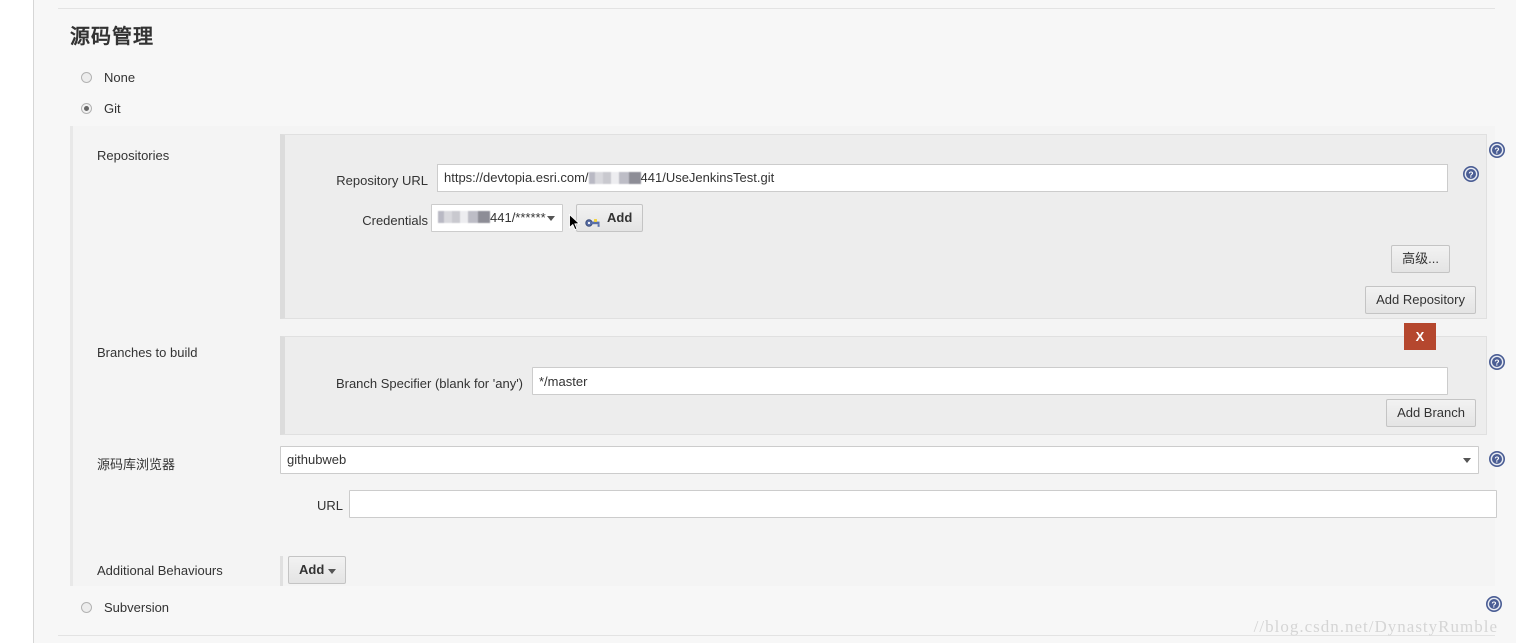 This screenshot has width=1516, height=643. I want to click on credentials-select: 441/******, so click(497, 218).